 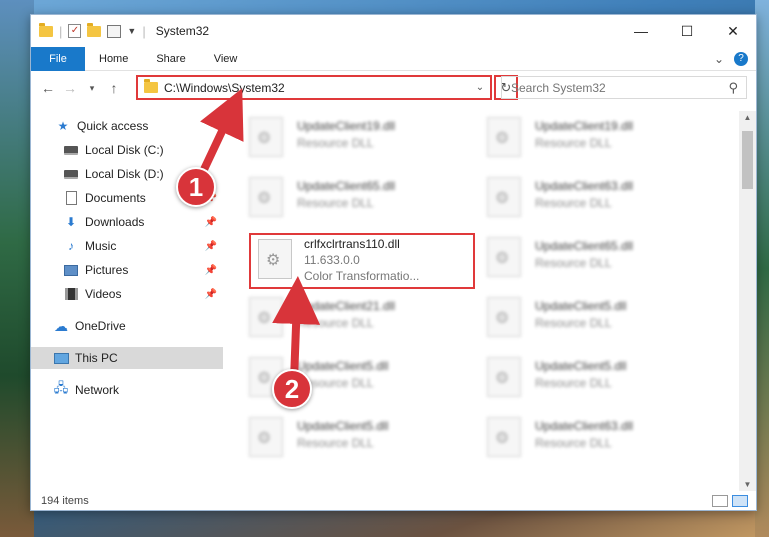 I want to click on search-icon: ⚲, so click(x=733, y=88).